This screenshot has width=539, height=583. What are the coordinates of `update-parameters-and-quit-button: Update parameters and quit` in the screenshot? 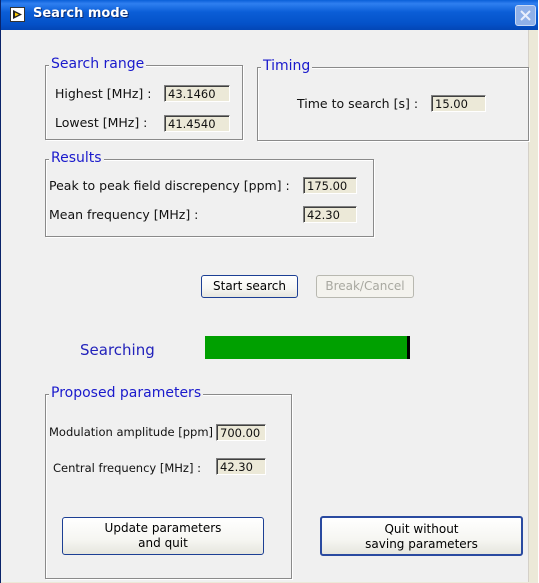 It's located at (163, 536).